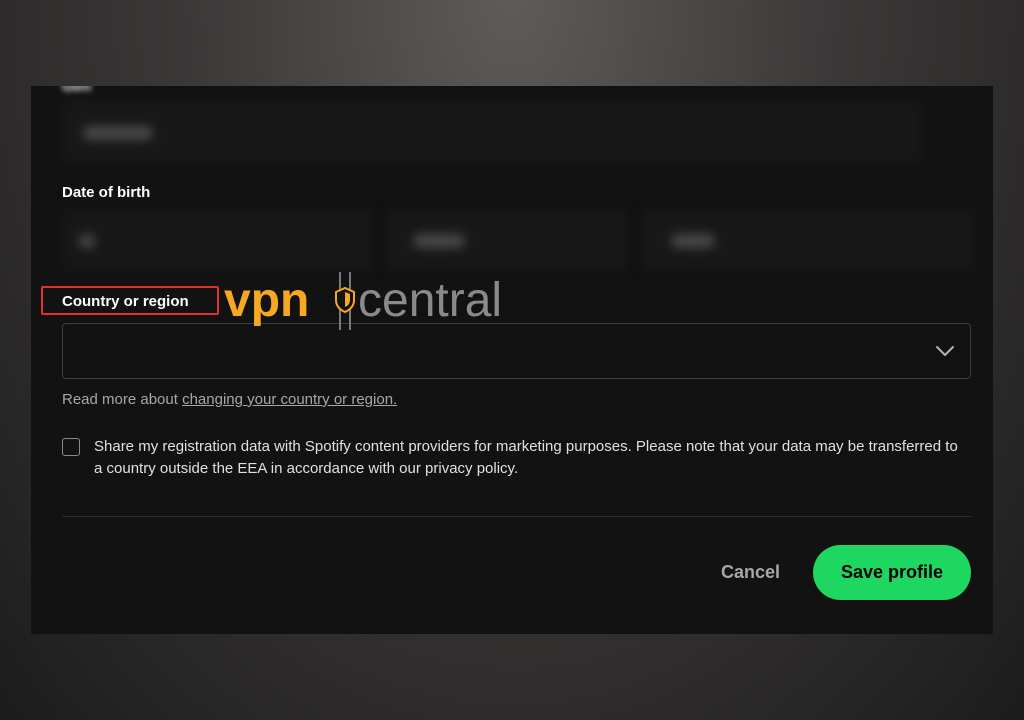  Describe the element at coordinates (266, 300) in the screenshot. I see `watermark-vpn-text: vpn` at that location.